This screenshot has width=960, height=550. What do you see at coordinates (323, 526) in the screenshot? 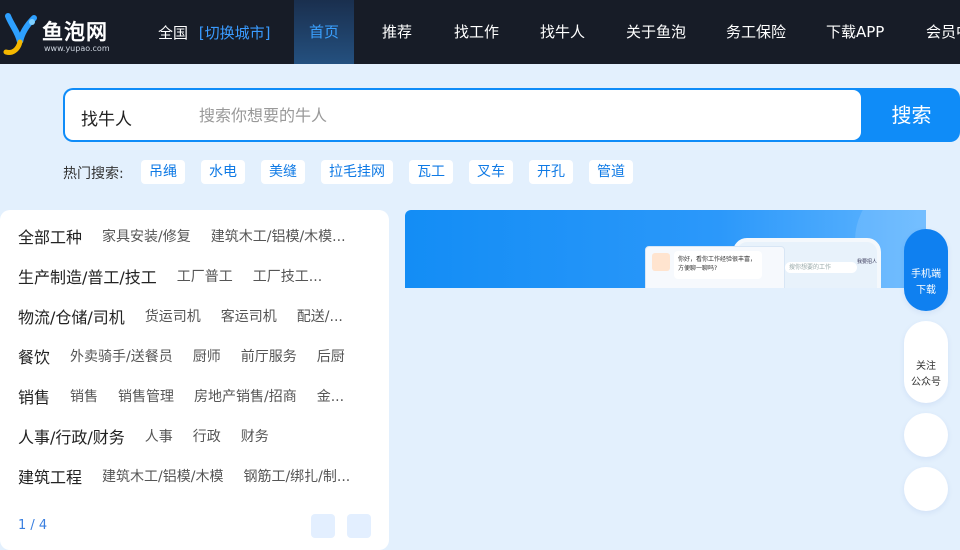
I see `prev-page-button` at bounding box center [323, 526].